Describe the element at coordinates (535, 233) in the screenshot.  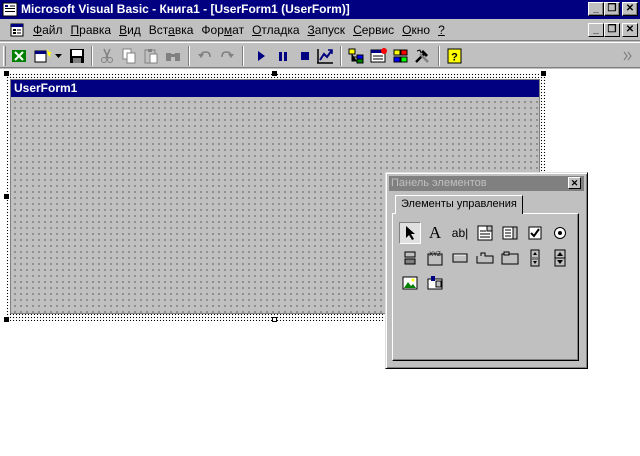
I see `checkbox-tool` at that location.